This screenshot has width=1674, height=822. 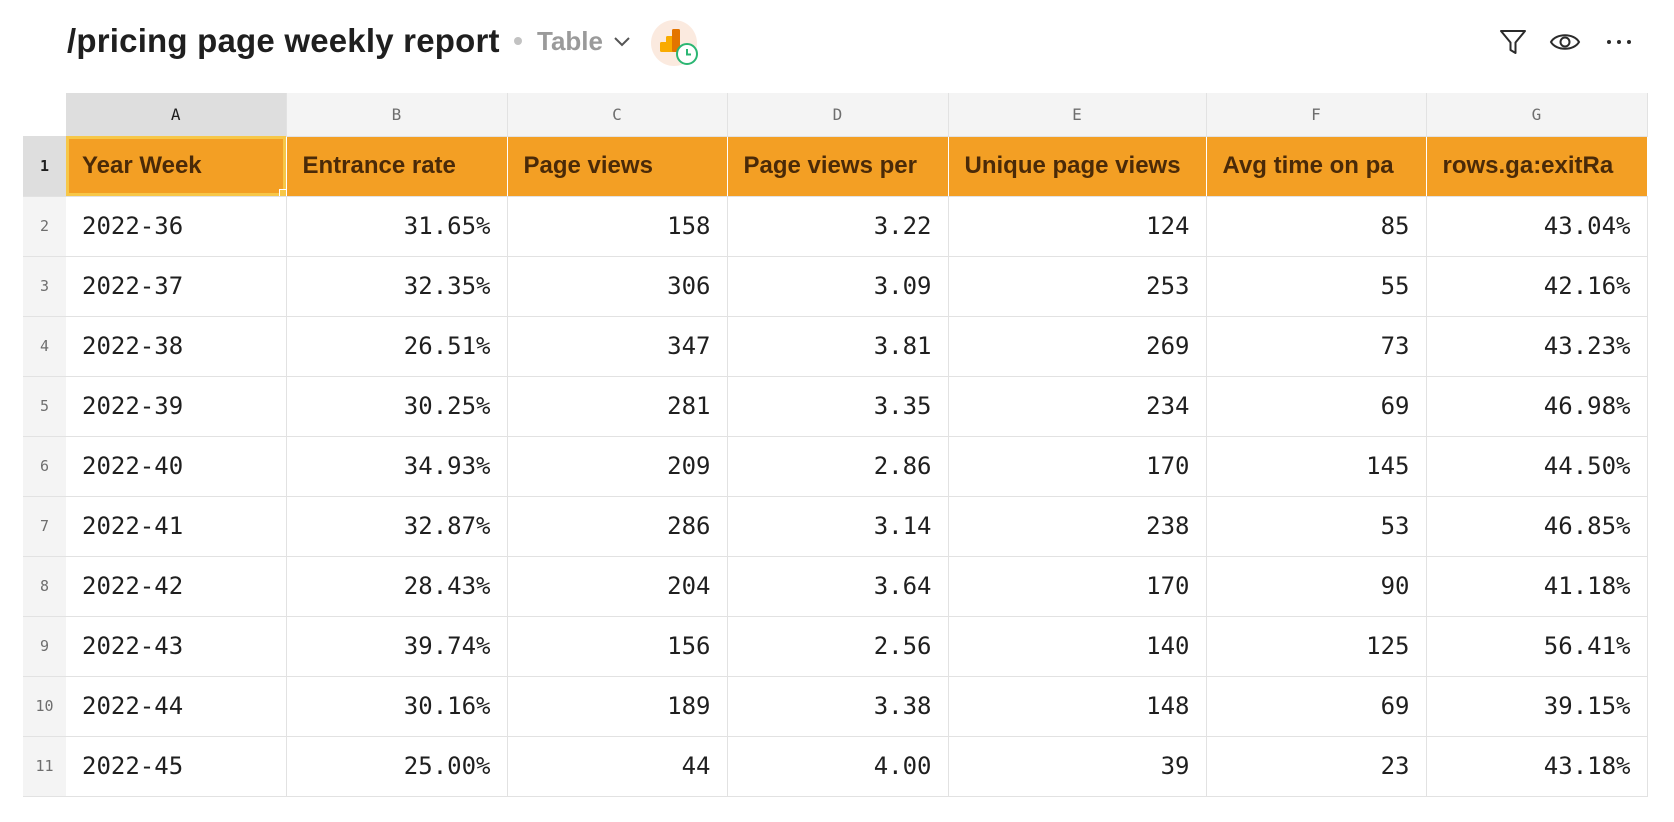 I want to click on table-cell: 209, so click(x=617, y=466).